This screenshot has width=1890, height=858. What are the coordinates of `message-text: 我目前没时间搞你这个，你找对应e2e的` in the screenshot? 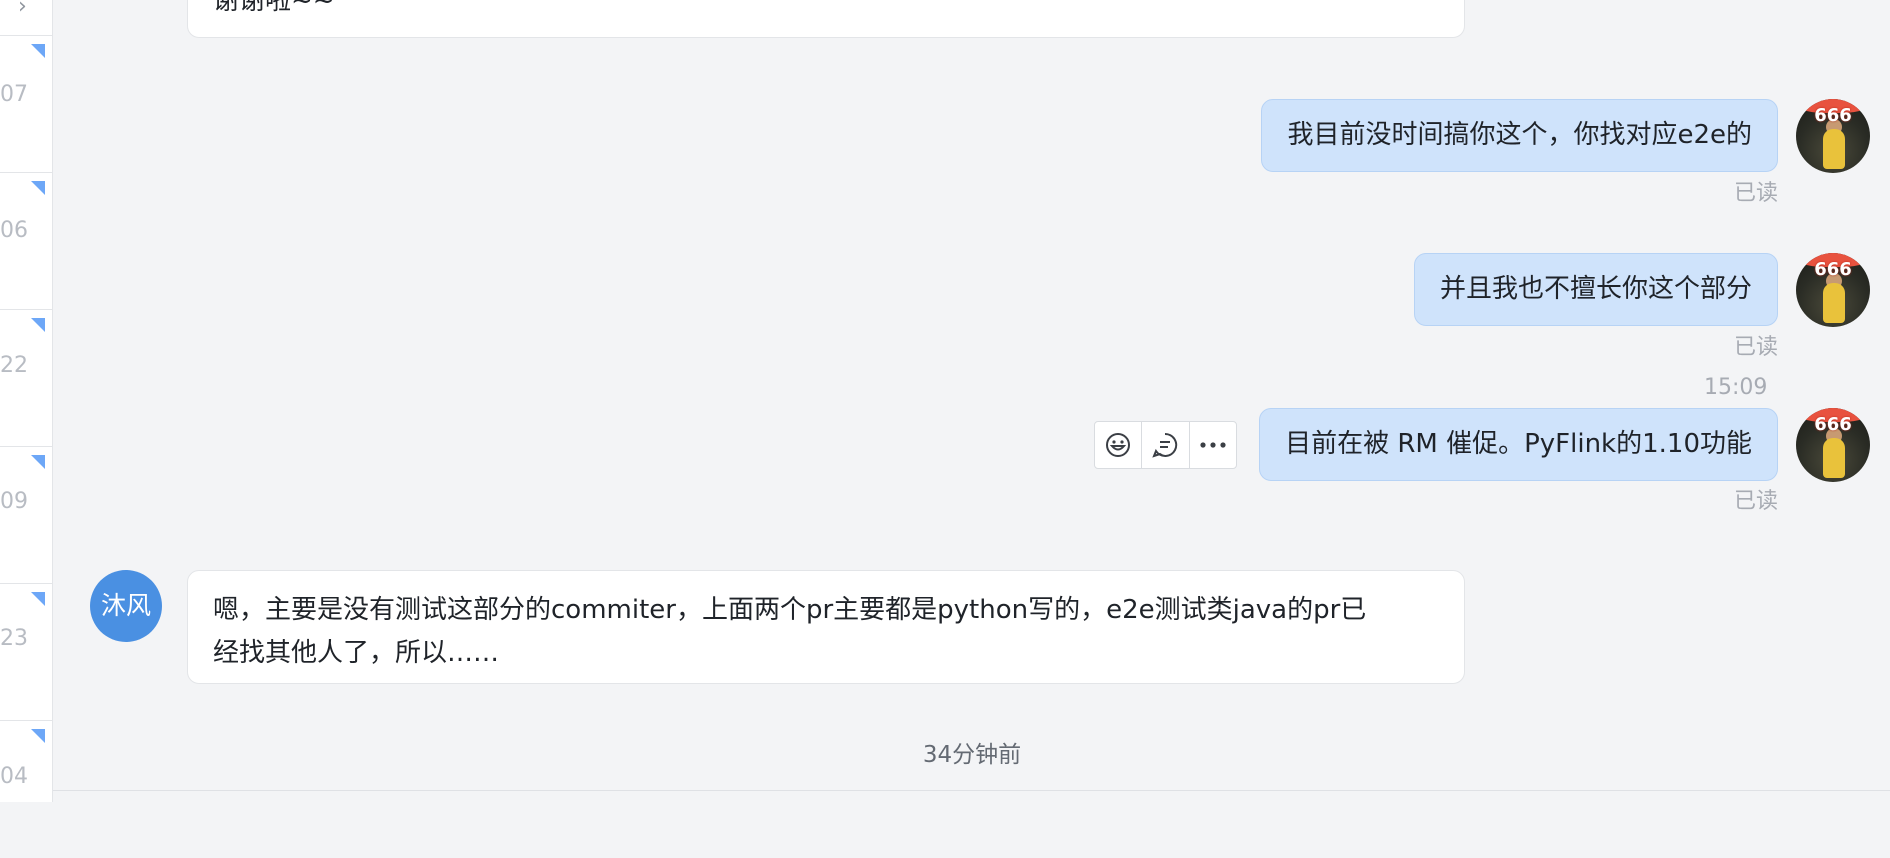 It's located at (1519, 135).